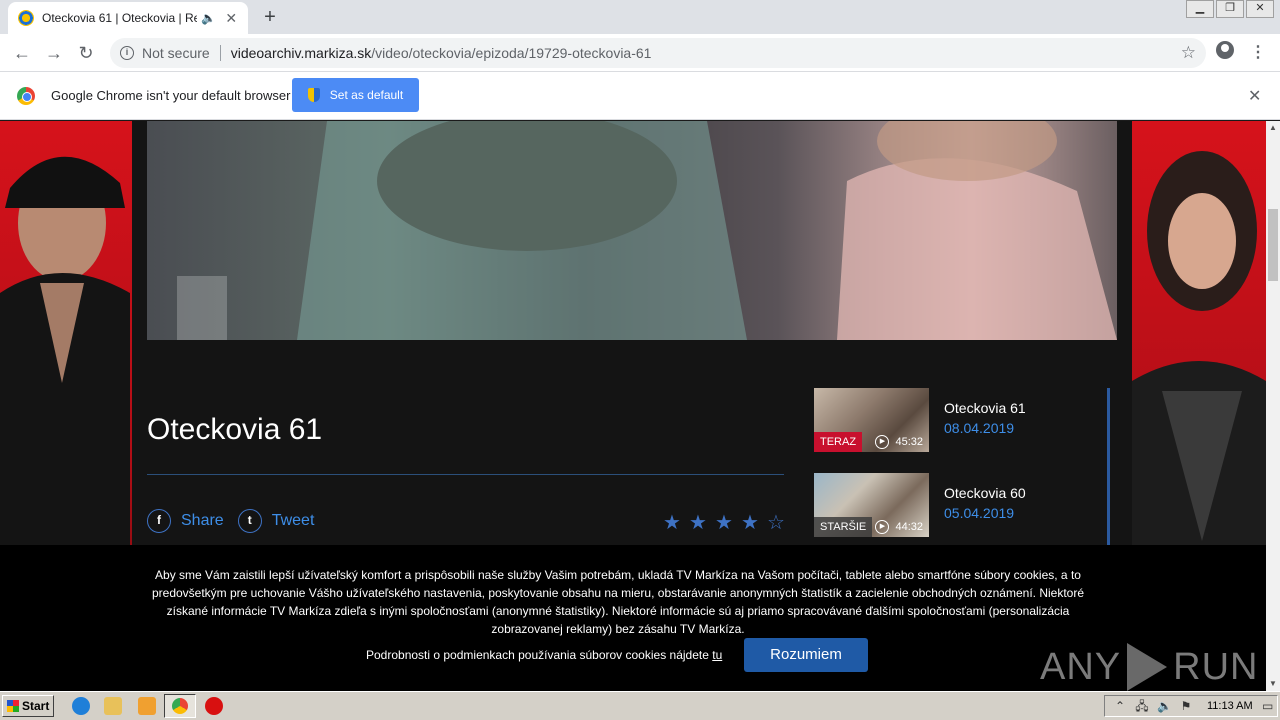  What do you see at coordinates (1216, 666) in the screenshot?
I see `watermark-right: RUN` at bounding box center [1216, 666].